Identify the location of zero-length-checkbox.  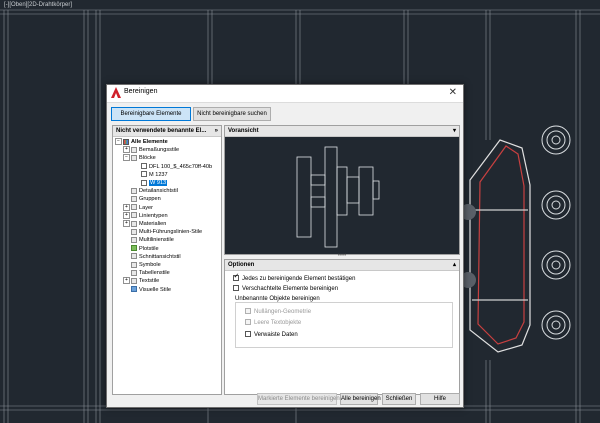
(248, 311).